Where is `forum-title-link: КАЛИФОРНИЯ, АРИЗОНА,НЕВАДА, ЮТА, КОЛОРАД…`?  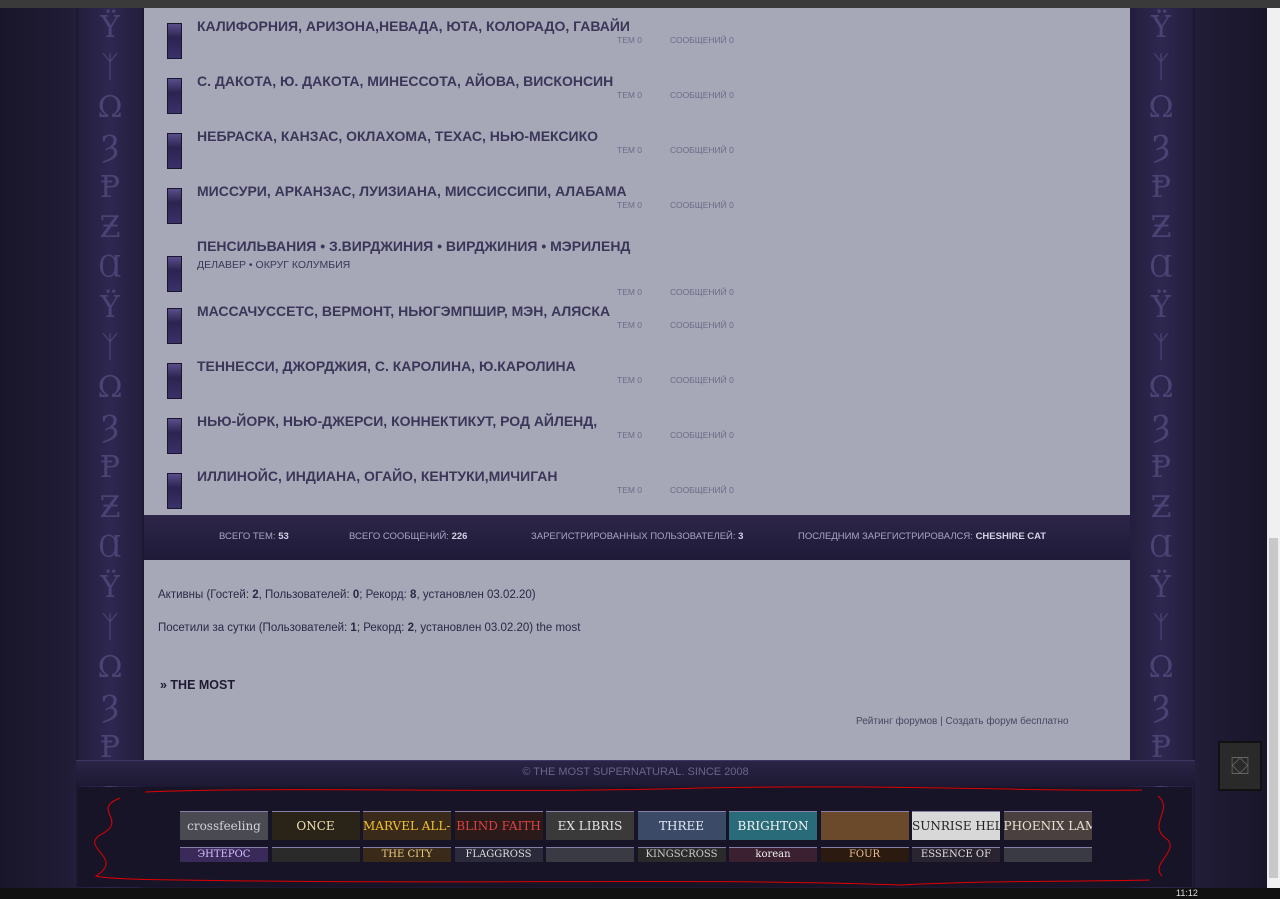 forum-title-link: КАЛИФОРНИЯ, АРИЗОНА,НЕВАДА, ЮТА, КОЛОРАД… is located at coordinates (413, 26).